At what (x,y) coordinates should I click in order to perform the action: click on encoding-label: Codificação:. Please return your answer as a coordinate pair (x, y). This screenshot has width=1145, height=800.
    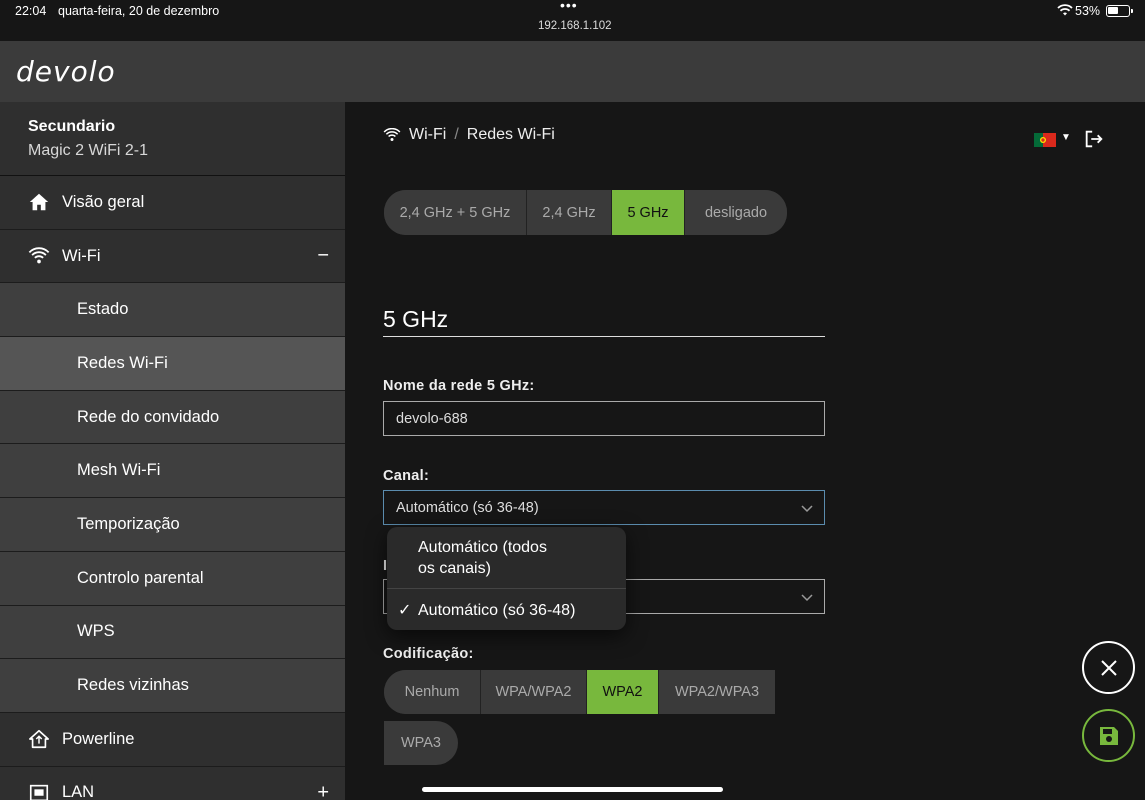
    Looking at the image, I should click on (428, 654).